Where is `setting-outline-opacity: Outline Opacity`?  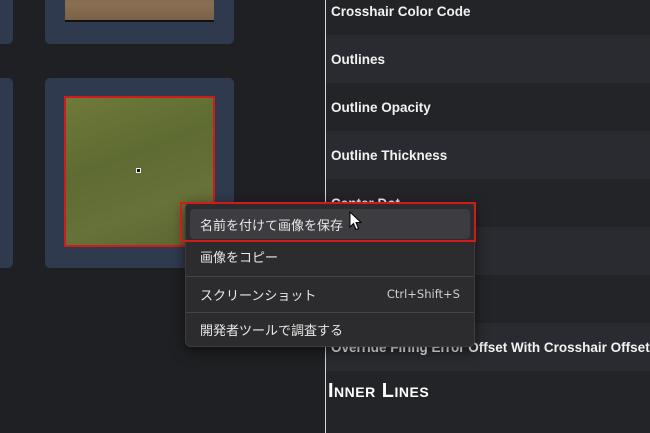
setting-outline-opacity: Outline Opacity is located at coordinates (488, 107).